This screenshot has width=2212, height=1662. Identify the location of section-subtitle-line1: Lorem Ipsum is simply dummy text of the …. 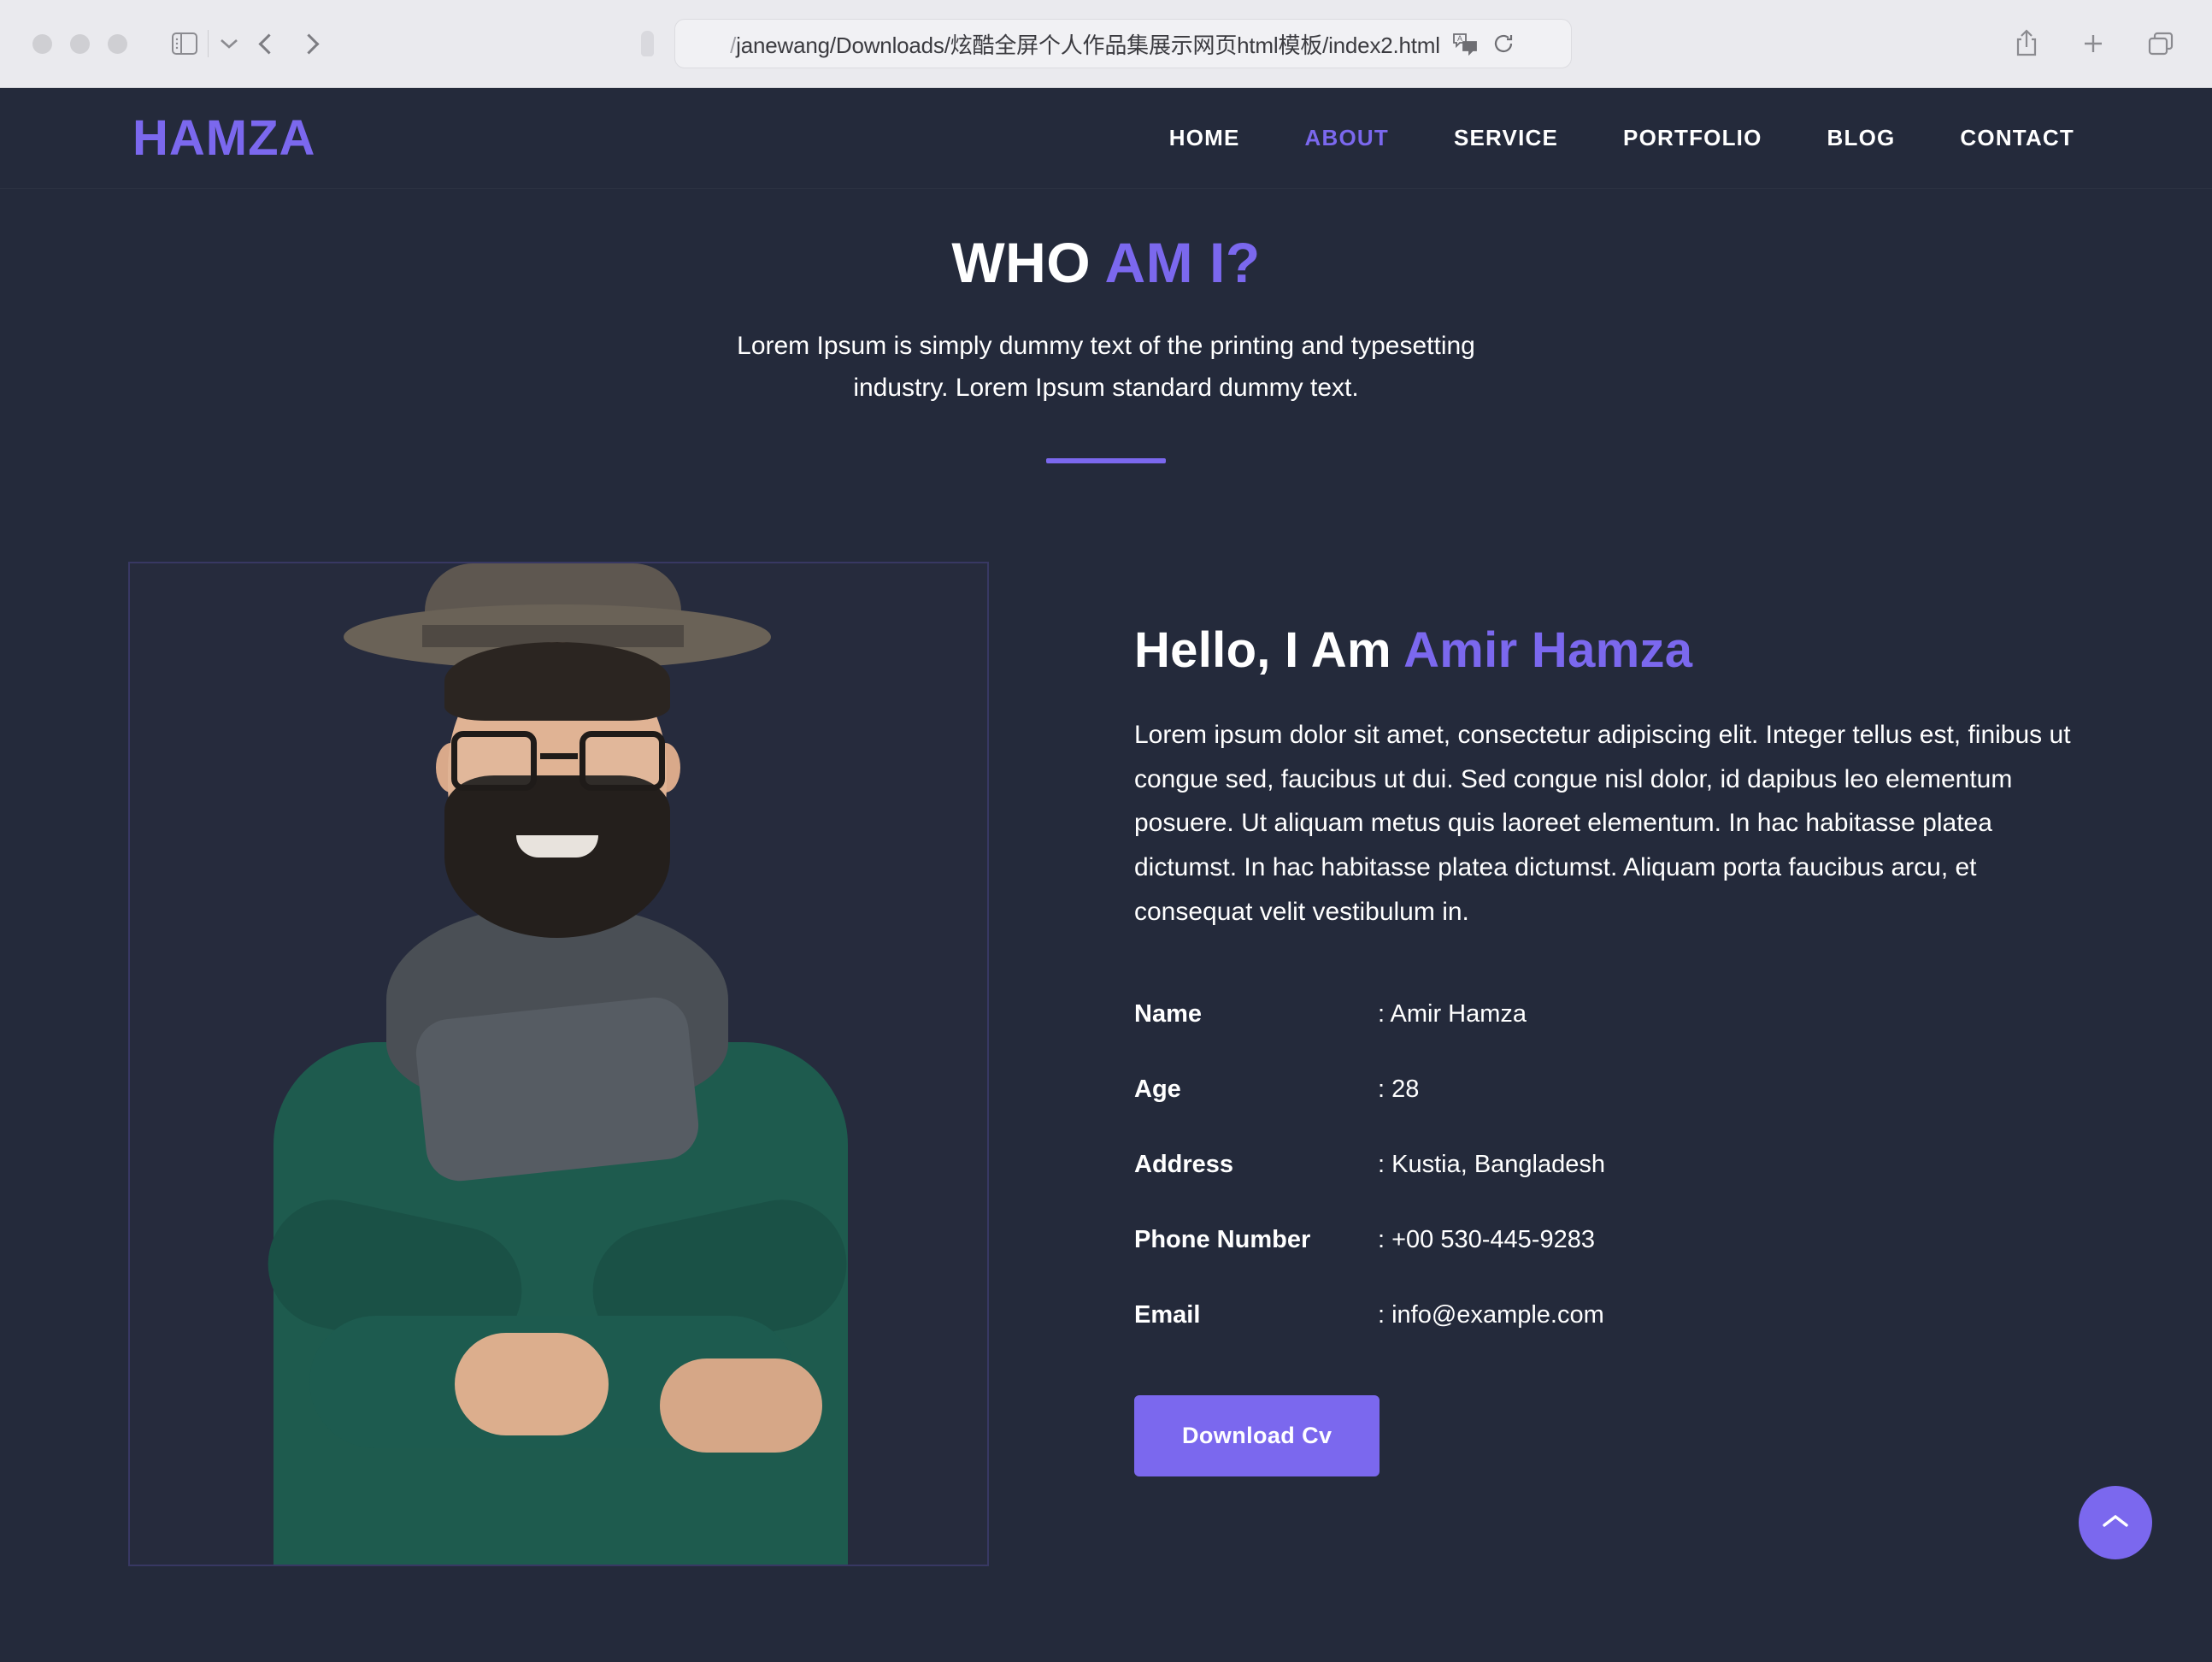
(1106, 346).